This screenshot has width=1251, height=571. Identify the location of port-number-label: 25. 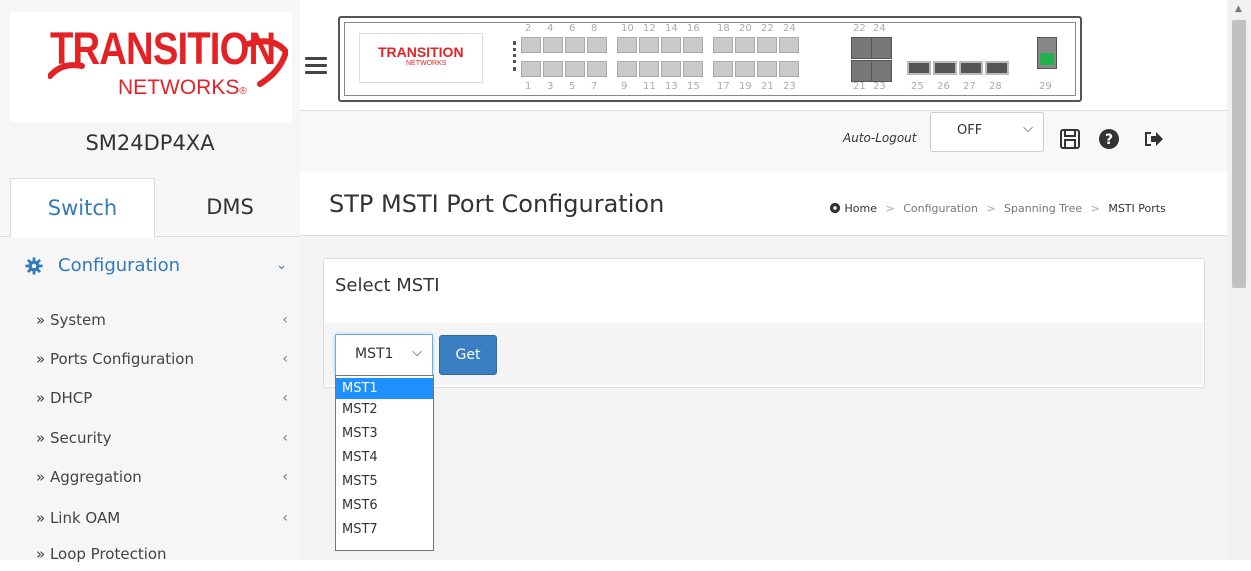
(917, 86).